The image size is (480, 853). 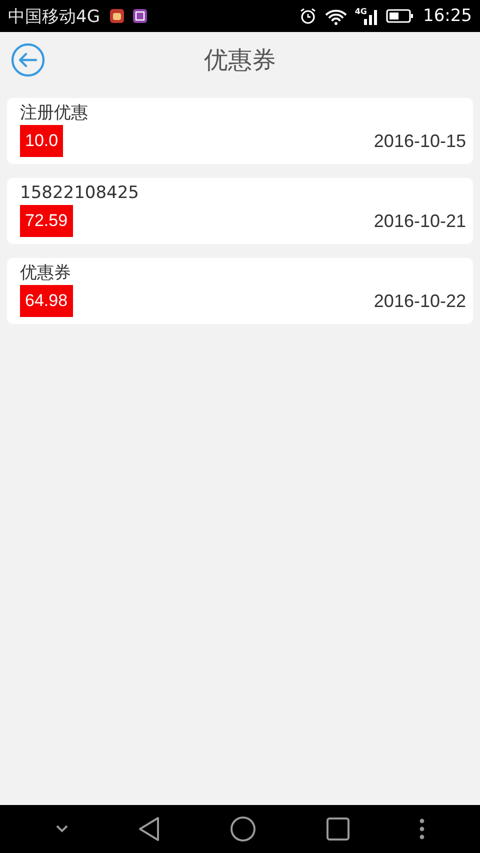 I want to click on app-notification-icon, so click(x=117, y=16).